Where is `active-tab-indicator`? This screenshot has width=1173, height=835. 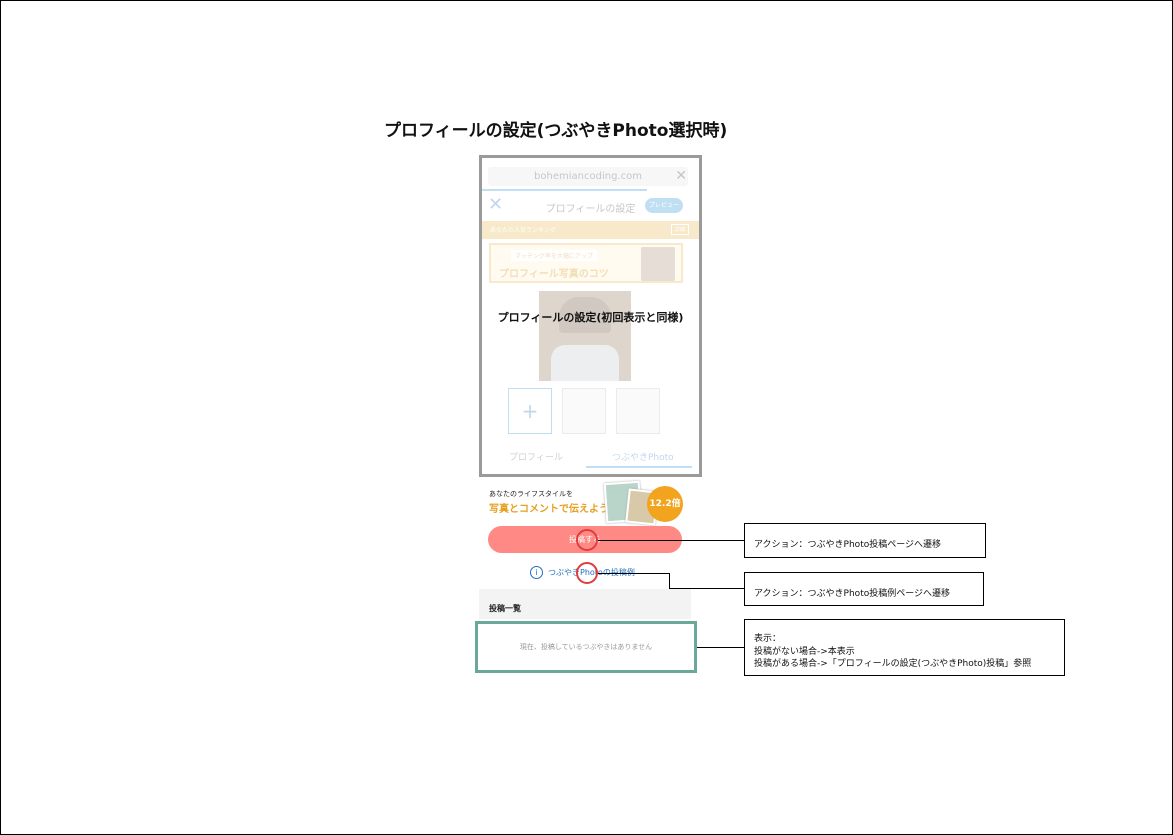
active-tab-indicator is located at coordinates (639, 467).